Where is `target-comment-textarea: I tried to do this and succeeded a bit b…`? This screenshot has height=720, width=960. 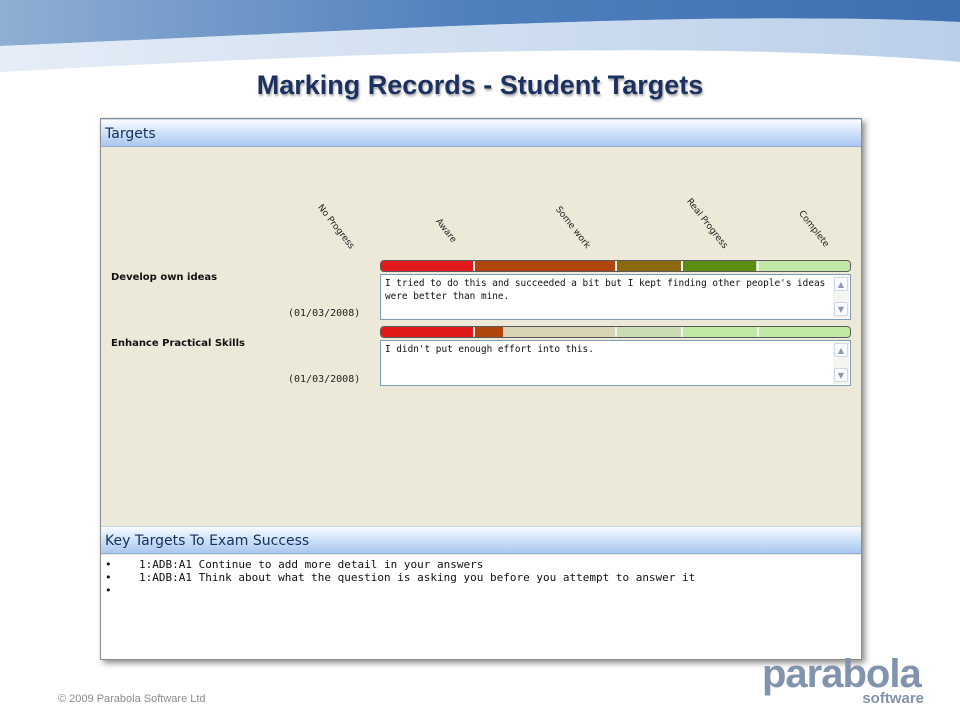 target-comment-textarea: I tried to do this and succeeded a bit b… is located at coordinates (615, 297).